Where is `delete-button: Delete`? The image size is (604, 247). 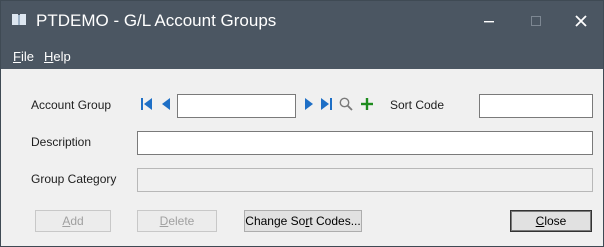 delete-button: Delete is located at coordinates (177, 221).